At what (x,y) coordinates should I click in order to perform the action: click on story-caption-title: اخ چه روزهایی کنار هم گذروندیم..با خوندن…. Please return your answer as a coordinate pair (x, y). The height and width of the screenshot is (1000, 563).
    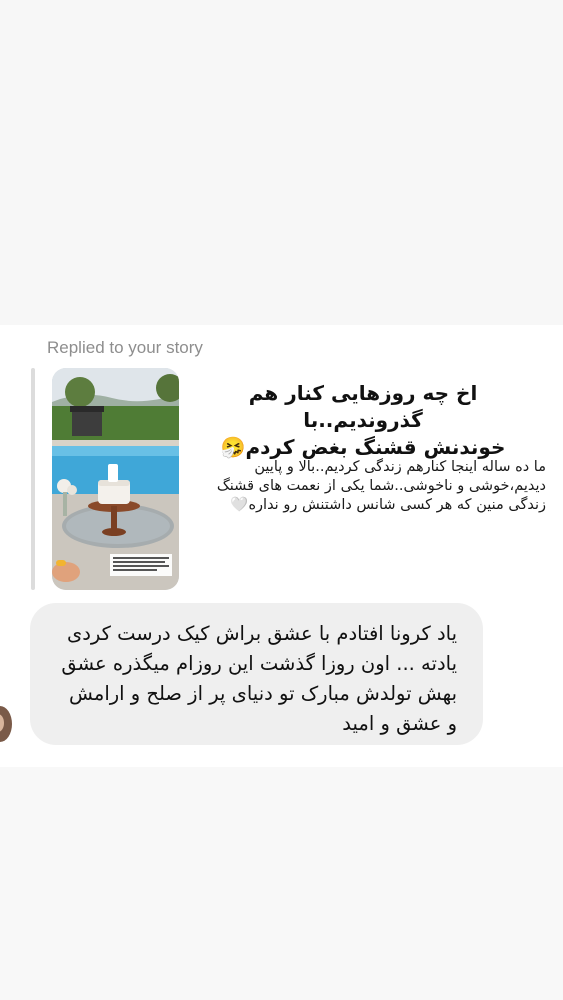
    Looking at the image, I should click on (363, 420).